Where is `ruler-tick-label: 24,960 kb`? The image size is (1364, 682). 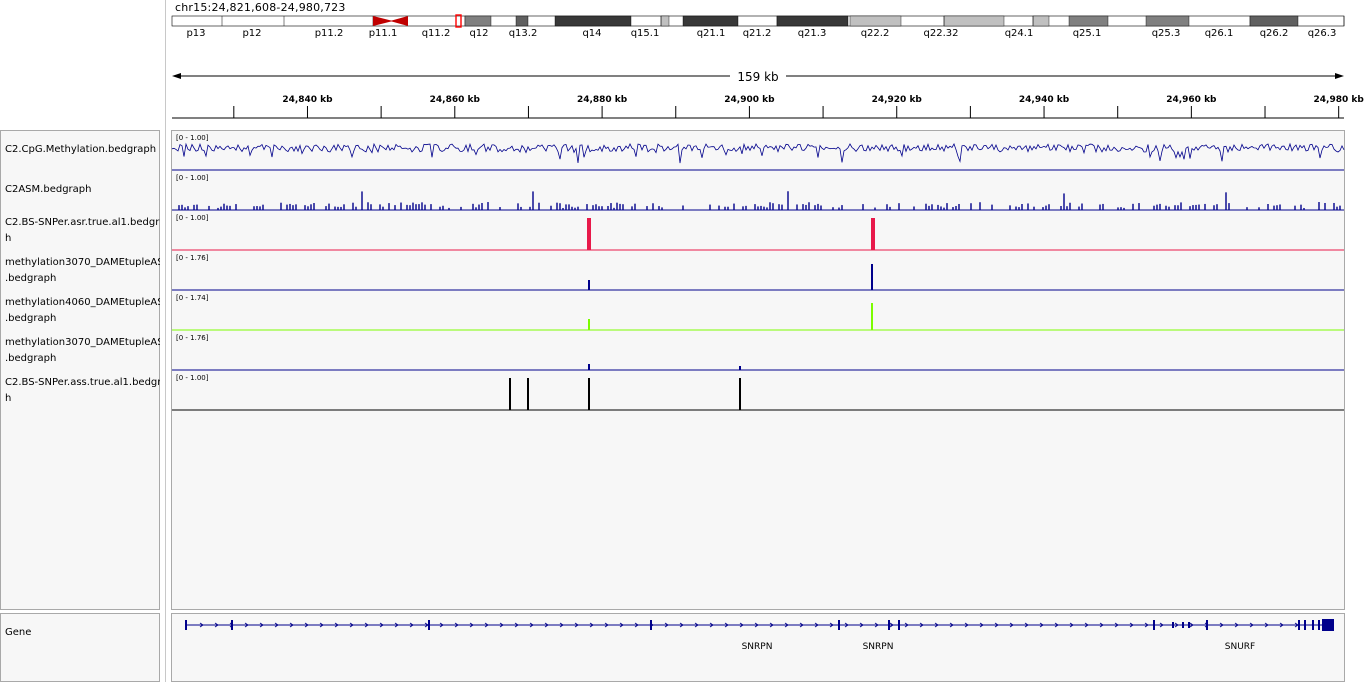
ruler-tick-label: 24,960 kb is located at coordinates (1191, 100).